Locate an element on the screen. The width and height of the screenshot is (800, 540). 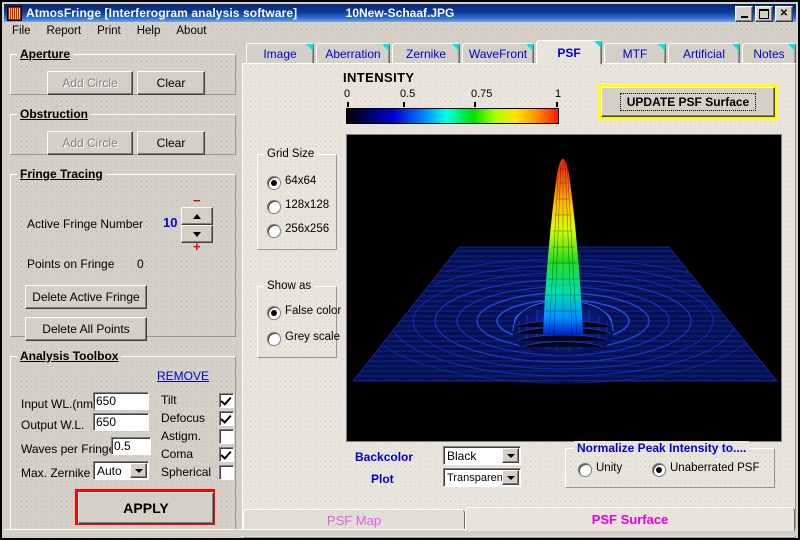
triangle-up-icon is located at coordinates (197, 216).